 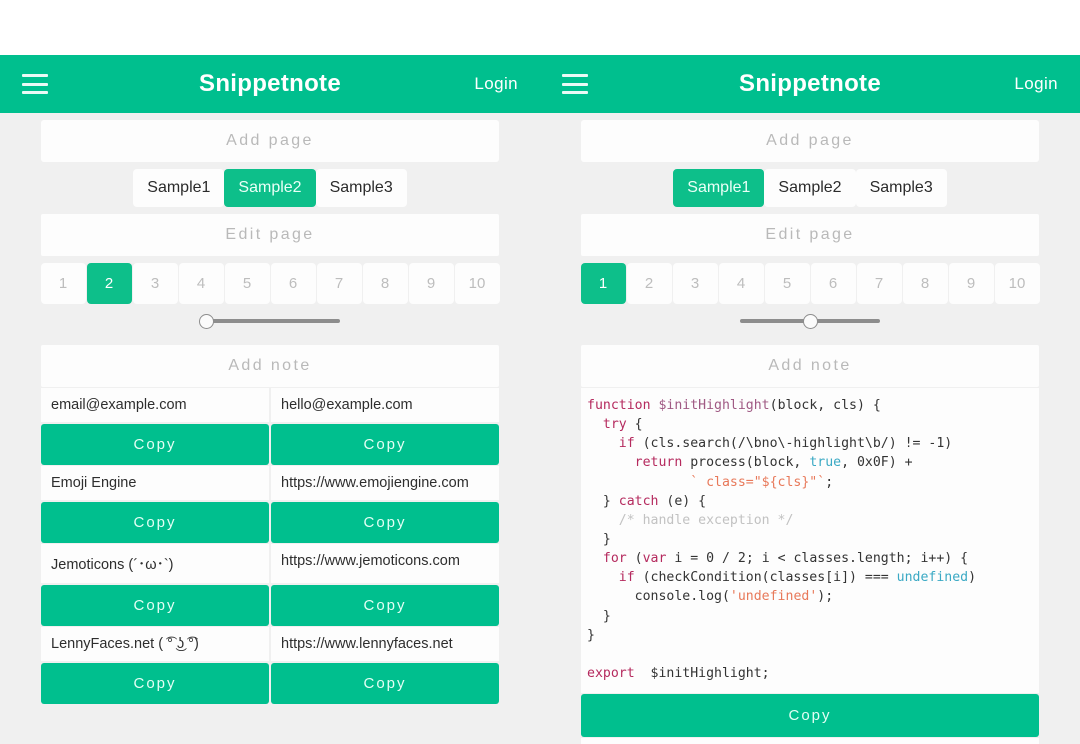 I want to click on note-value-cell: hello@example.com, so click(x=385, y=405).